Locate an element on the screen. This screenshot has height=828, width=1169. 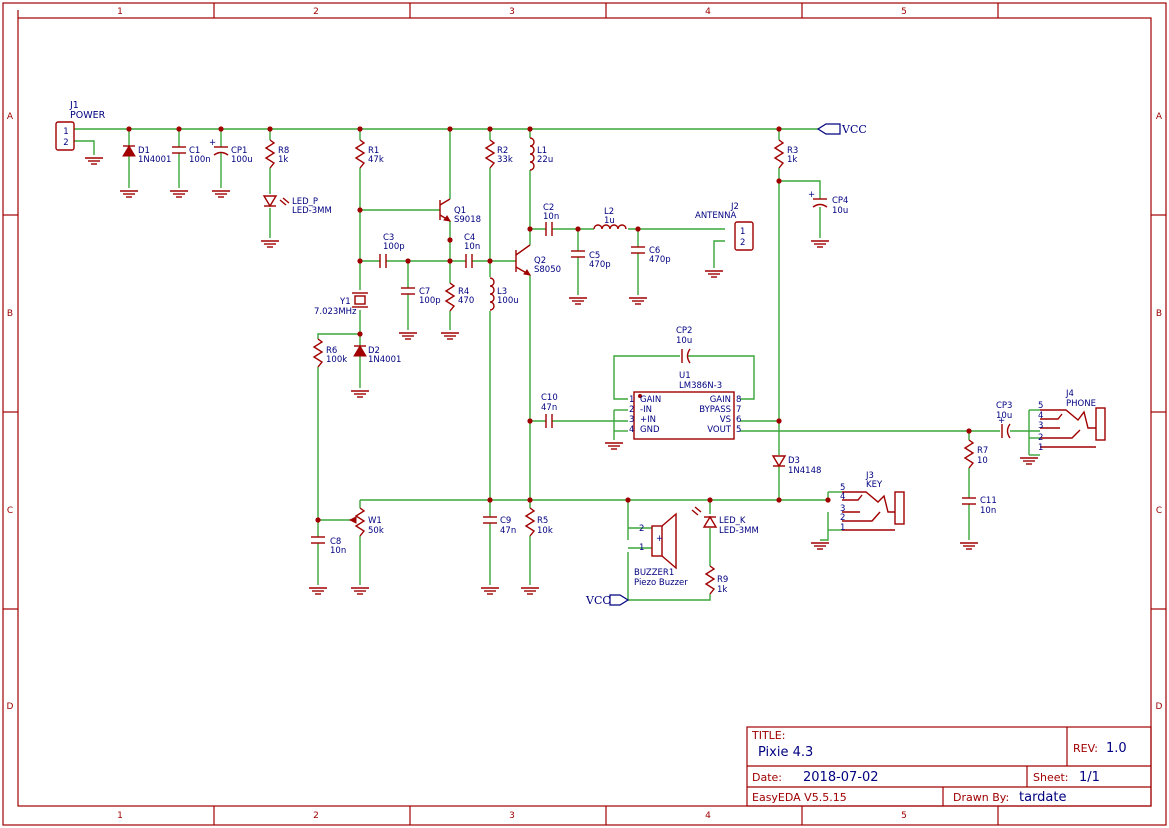
transistor-q1: Q1 S9018 is located at coordinates (460, 211).